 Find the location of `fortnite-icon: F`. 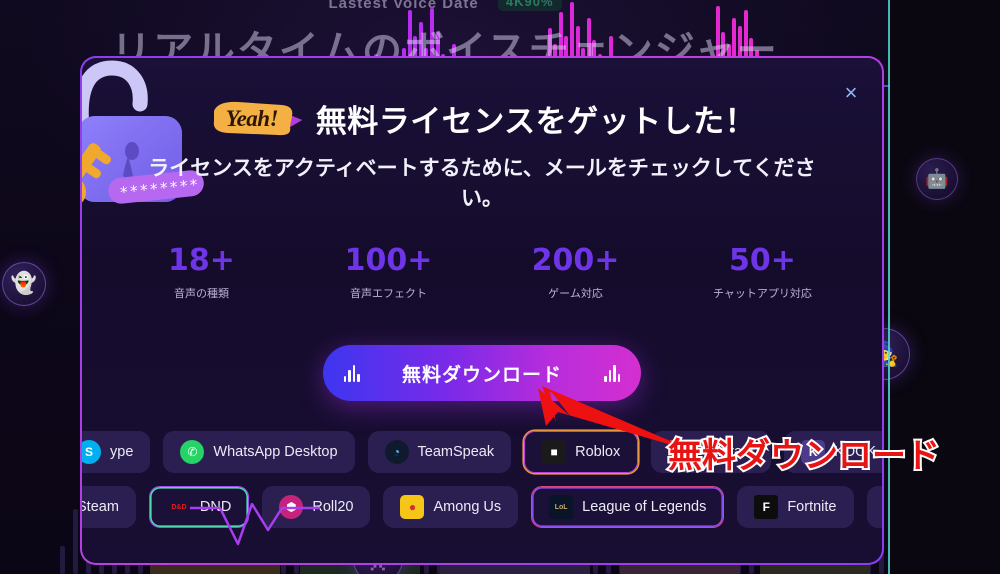

fortnite-icon: F is located at coordinates (766, 507).